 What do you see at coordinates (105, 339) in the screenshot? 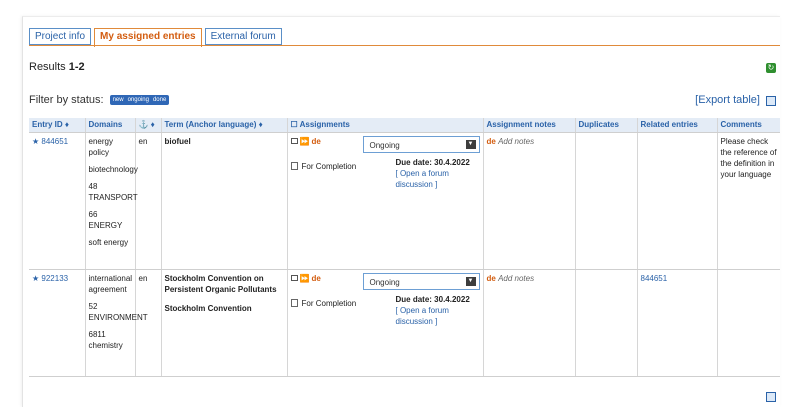
I see `domain-item: 6811 chemistry` at bounding box center [105, 339].